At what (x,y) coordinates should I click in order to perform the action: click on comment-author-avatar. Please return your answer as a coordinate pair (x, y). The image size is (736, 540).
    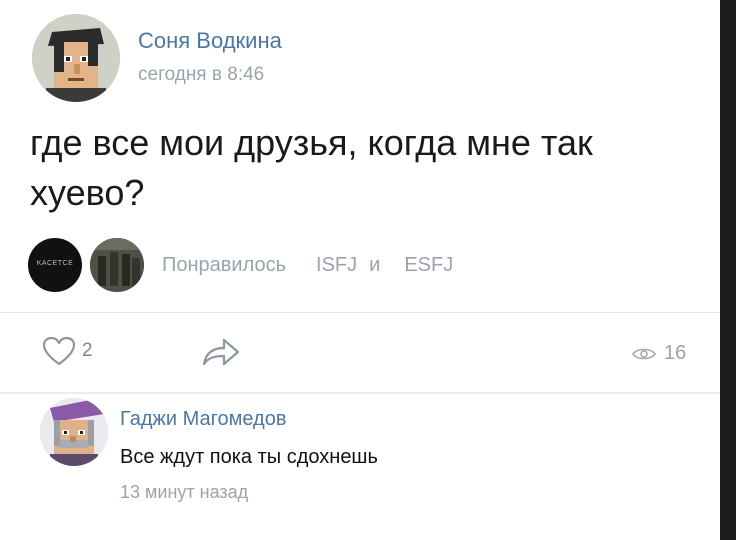
    Looking at the image, I should click on (74, 432).